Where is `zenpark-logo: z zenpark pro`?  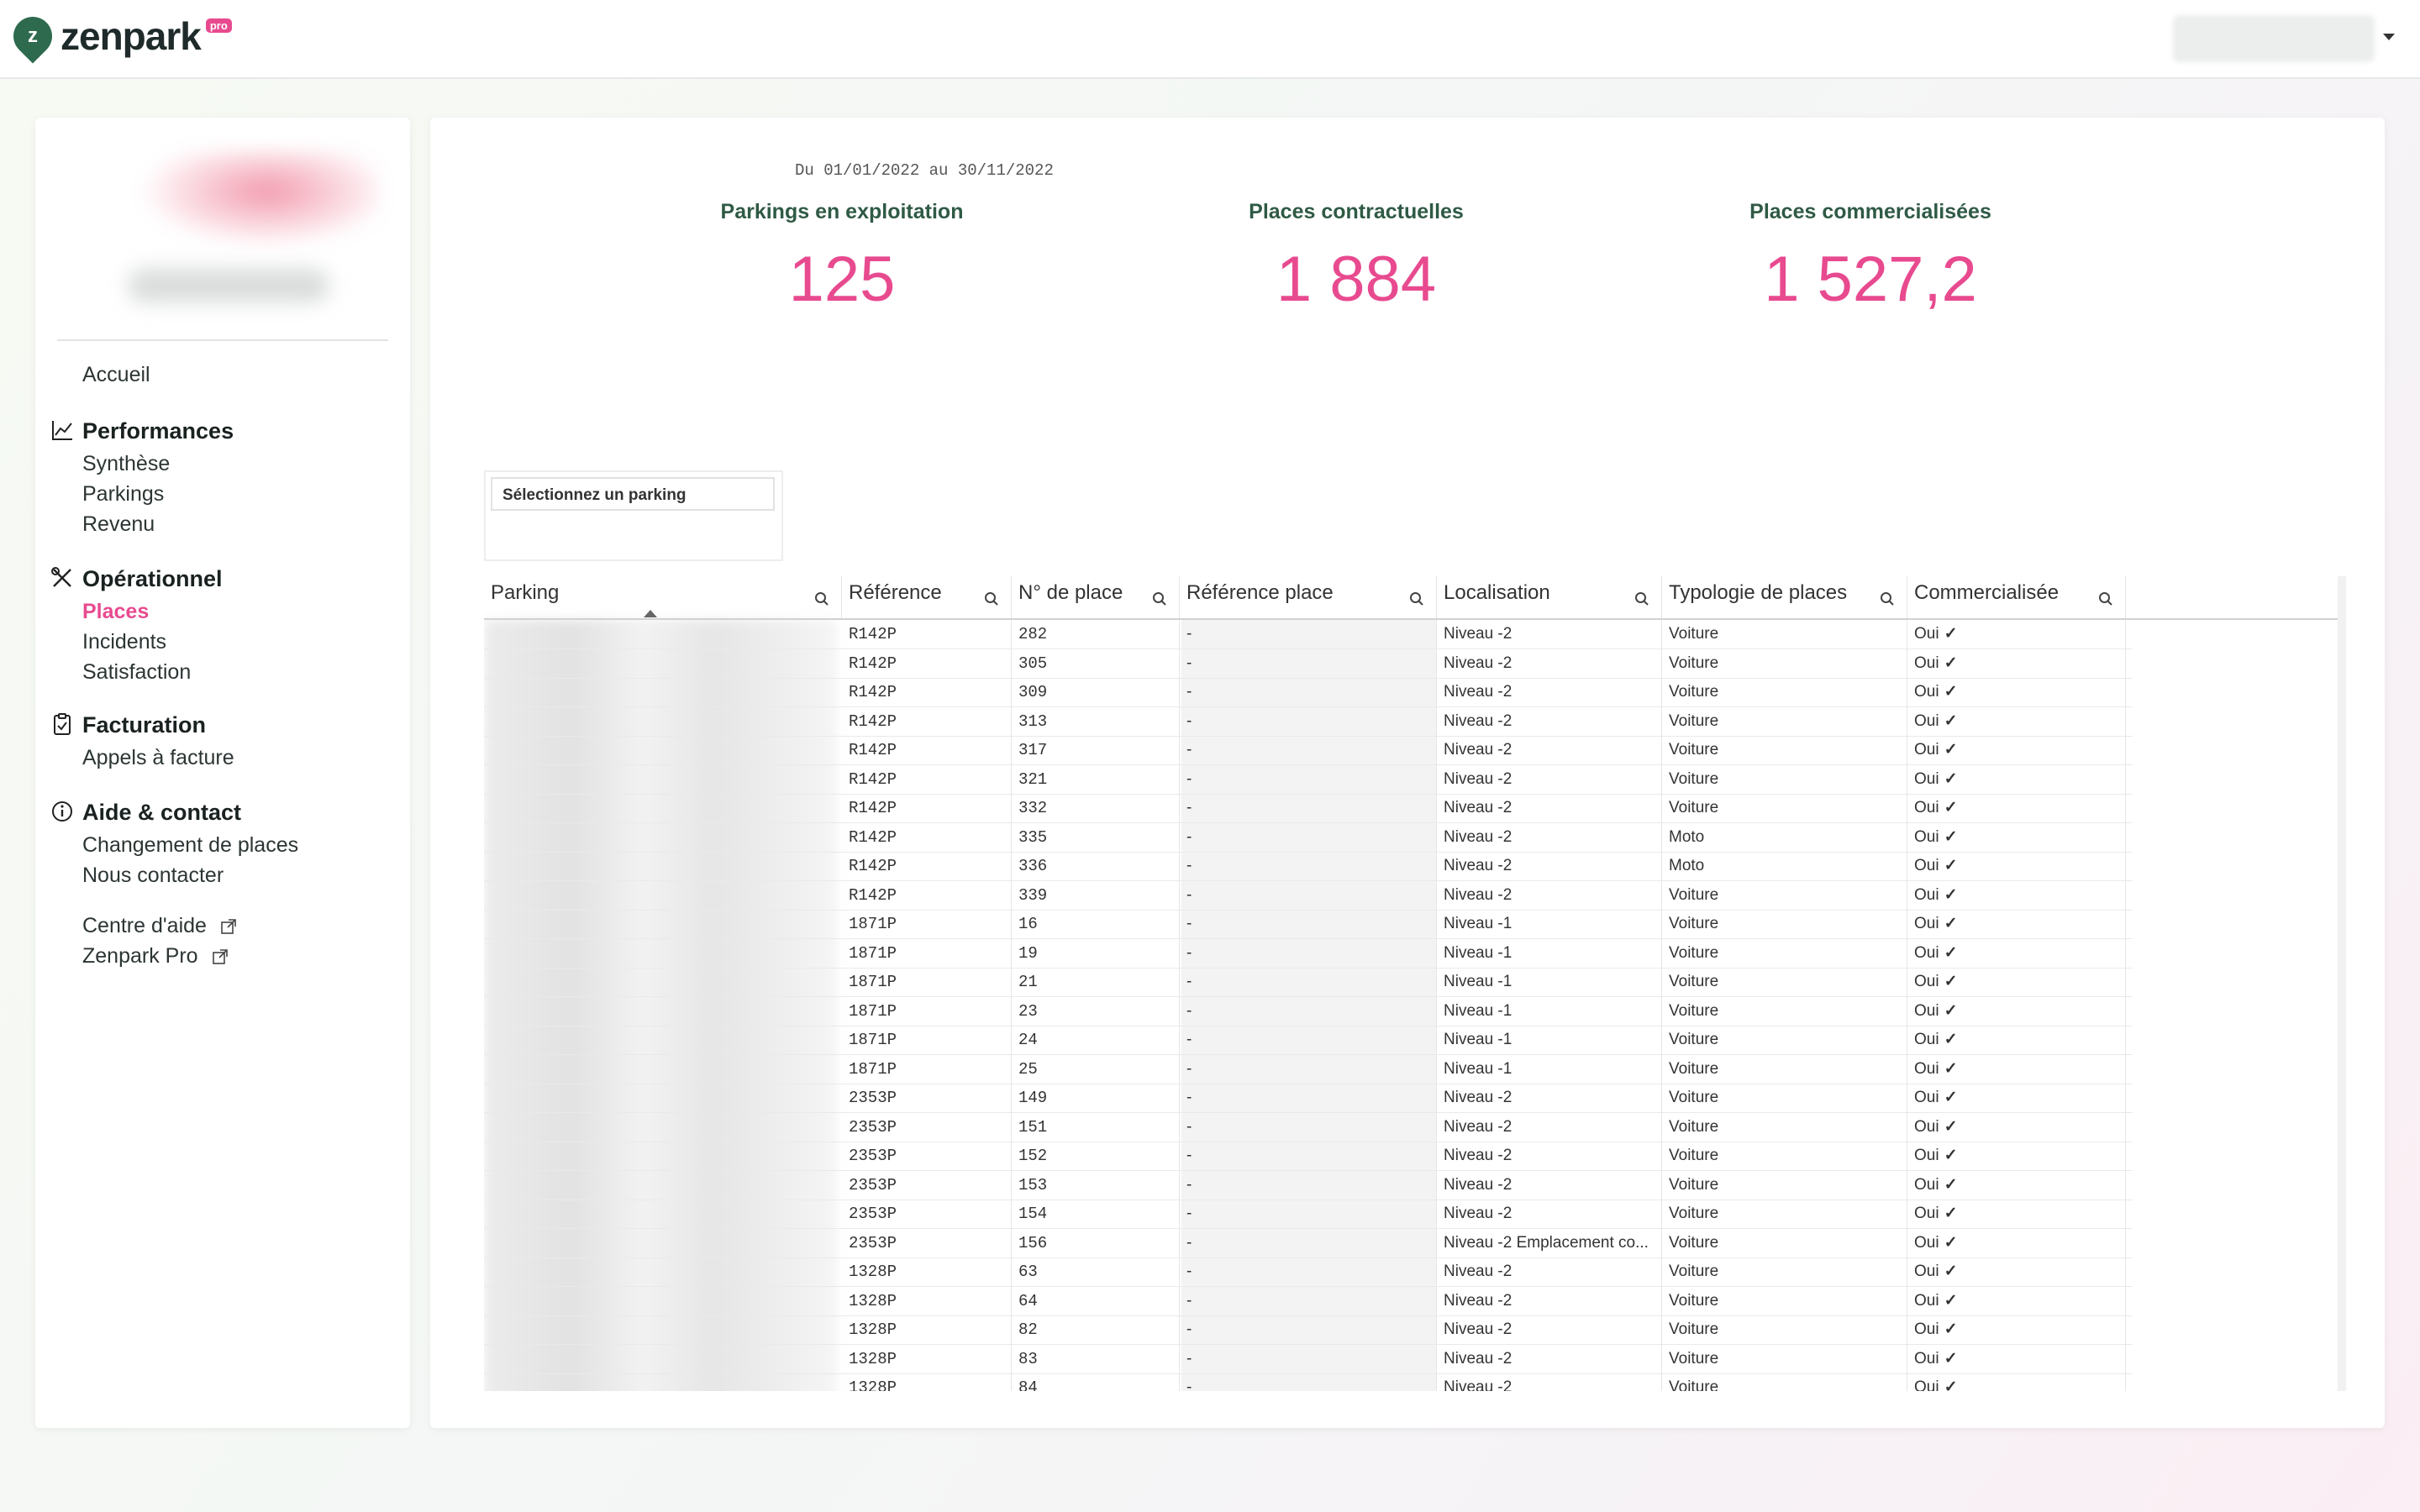 zenpark-logo: z zenpark pro is located at coordinates (118, 36).